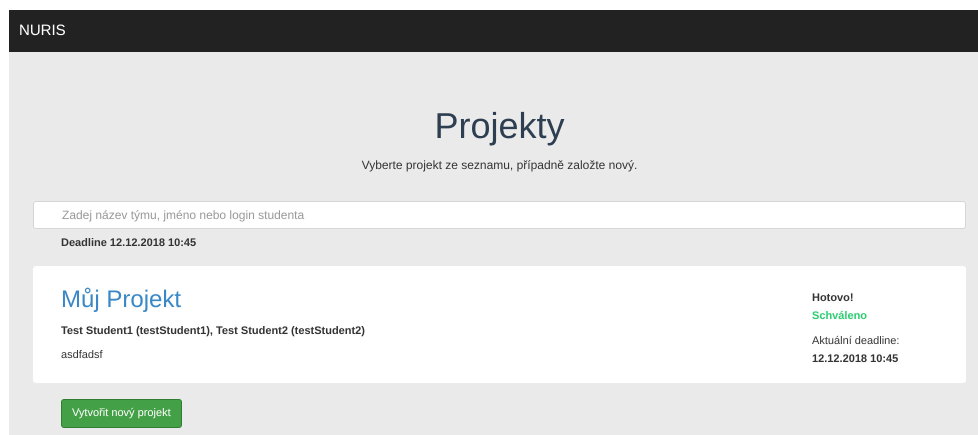 The image size is (978, 435). What do you see at coordinates (833, 298) in the screenshot?
I see `done-label: Hotovo!` at bounding box center [833, 298].